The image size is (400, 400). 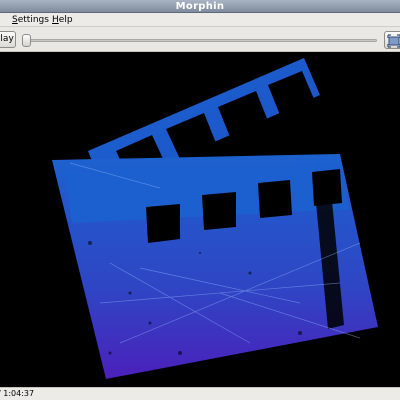 What do you see at coordinates (33, 20) in the screenshot?
I see `menu-settings-rest: ettings` at bounding box center [33, 20].